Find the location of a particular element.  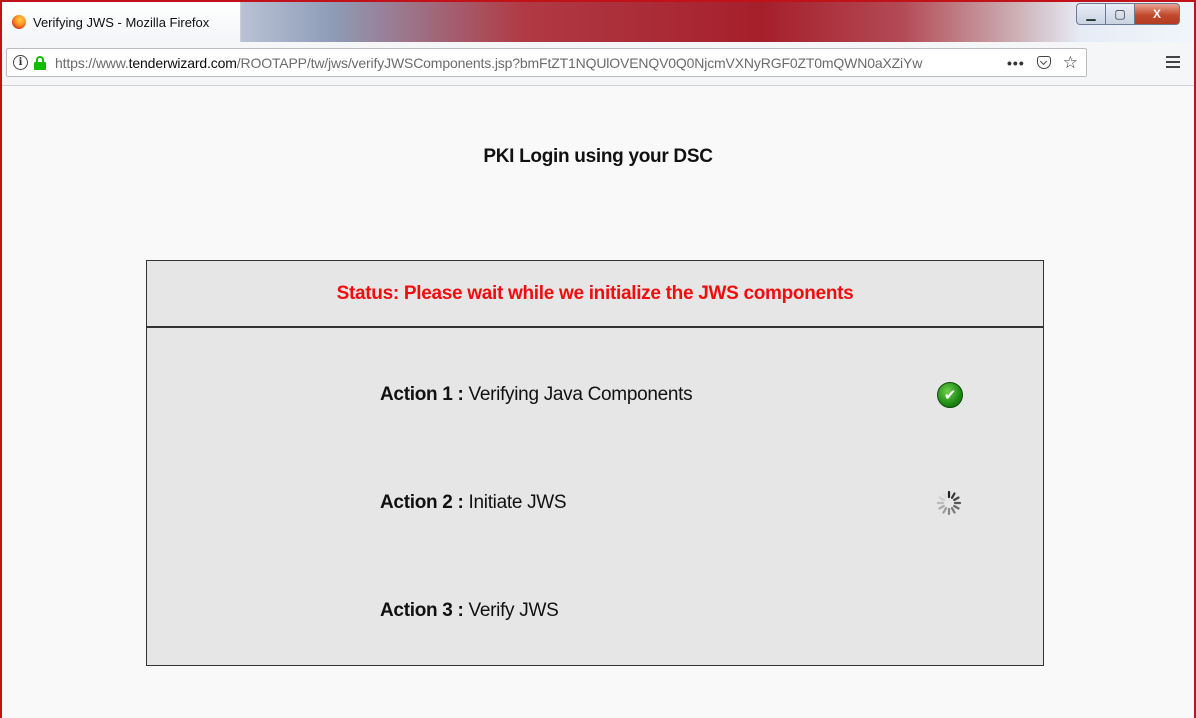

maximize-button: ▢ is located at coordinates (1119, 14).